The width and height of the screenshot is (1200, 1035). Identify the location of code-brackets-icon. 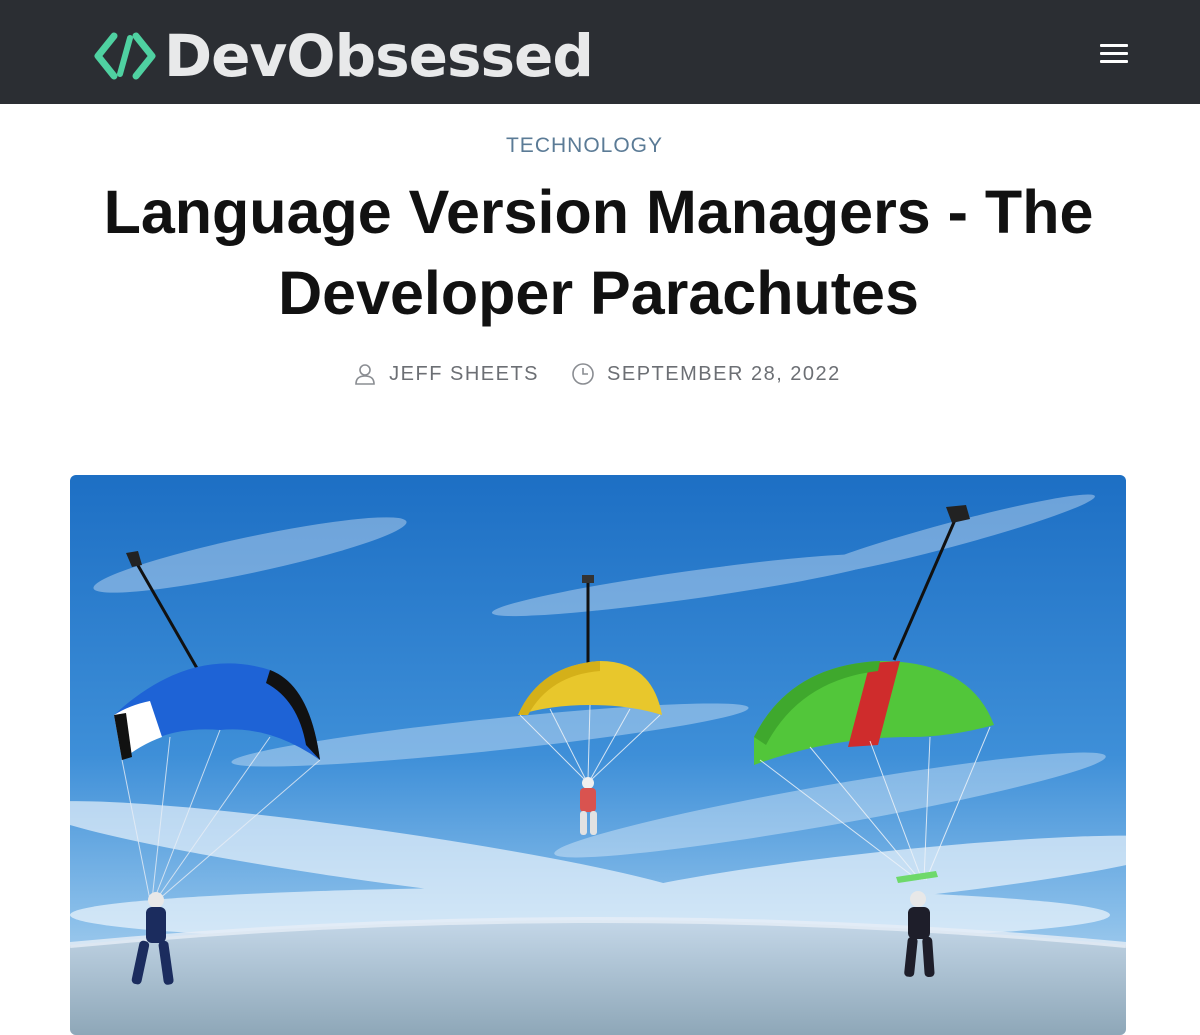
(125, 56).